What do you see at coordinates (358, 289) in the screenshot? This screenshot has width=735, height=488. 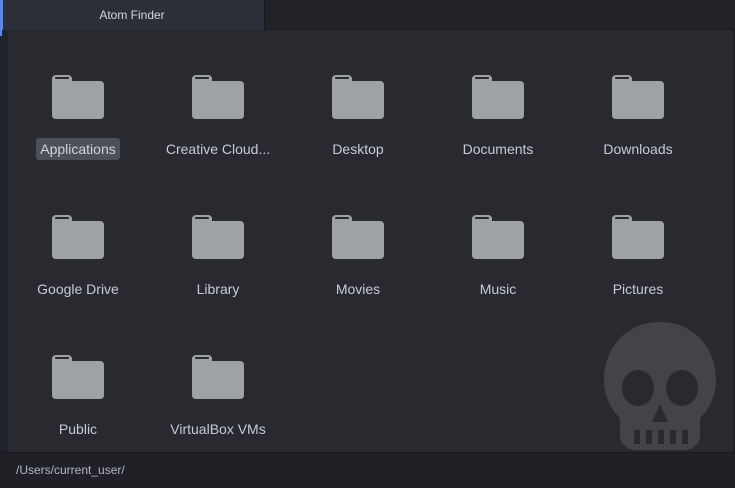 I see `folder-label: Movies` at bounding box center [358, 289].